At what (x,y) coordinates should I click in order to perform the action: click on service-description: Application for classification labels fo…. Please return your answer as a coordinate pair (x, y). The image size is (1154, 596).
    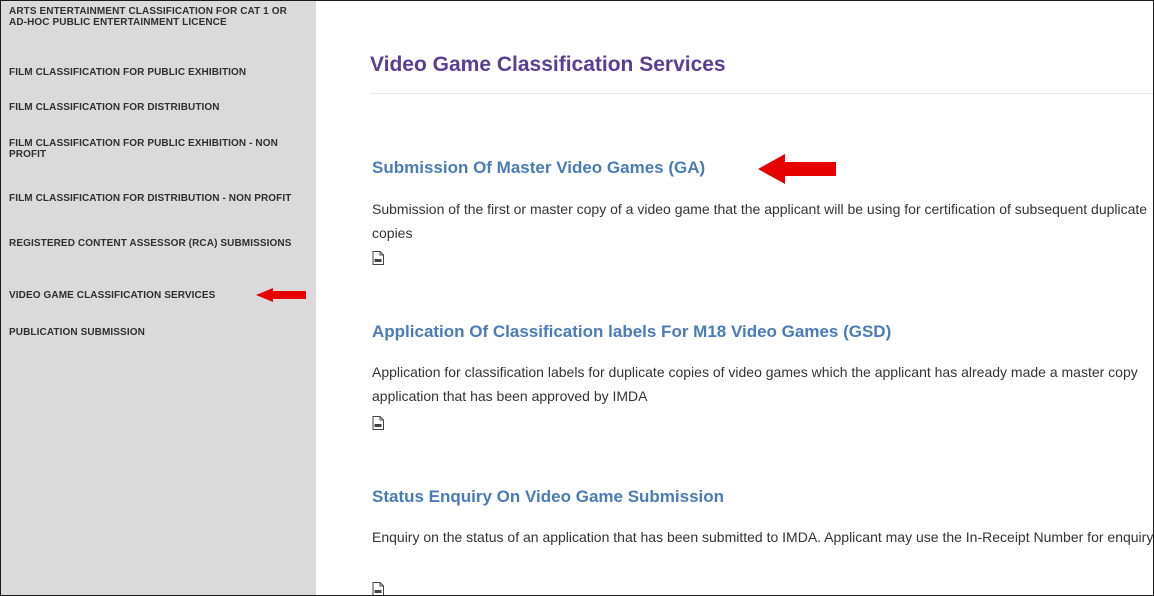
    Looking at the image, I should click on (755, 384).